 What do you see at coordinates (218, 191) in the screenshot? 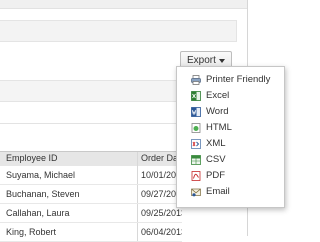
I see `menu-item-label: Email` at bounding box center [218, 191].